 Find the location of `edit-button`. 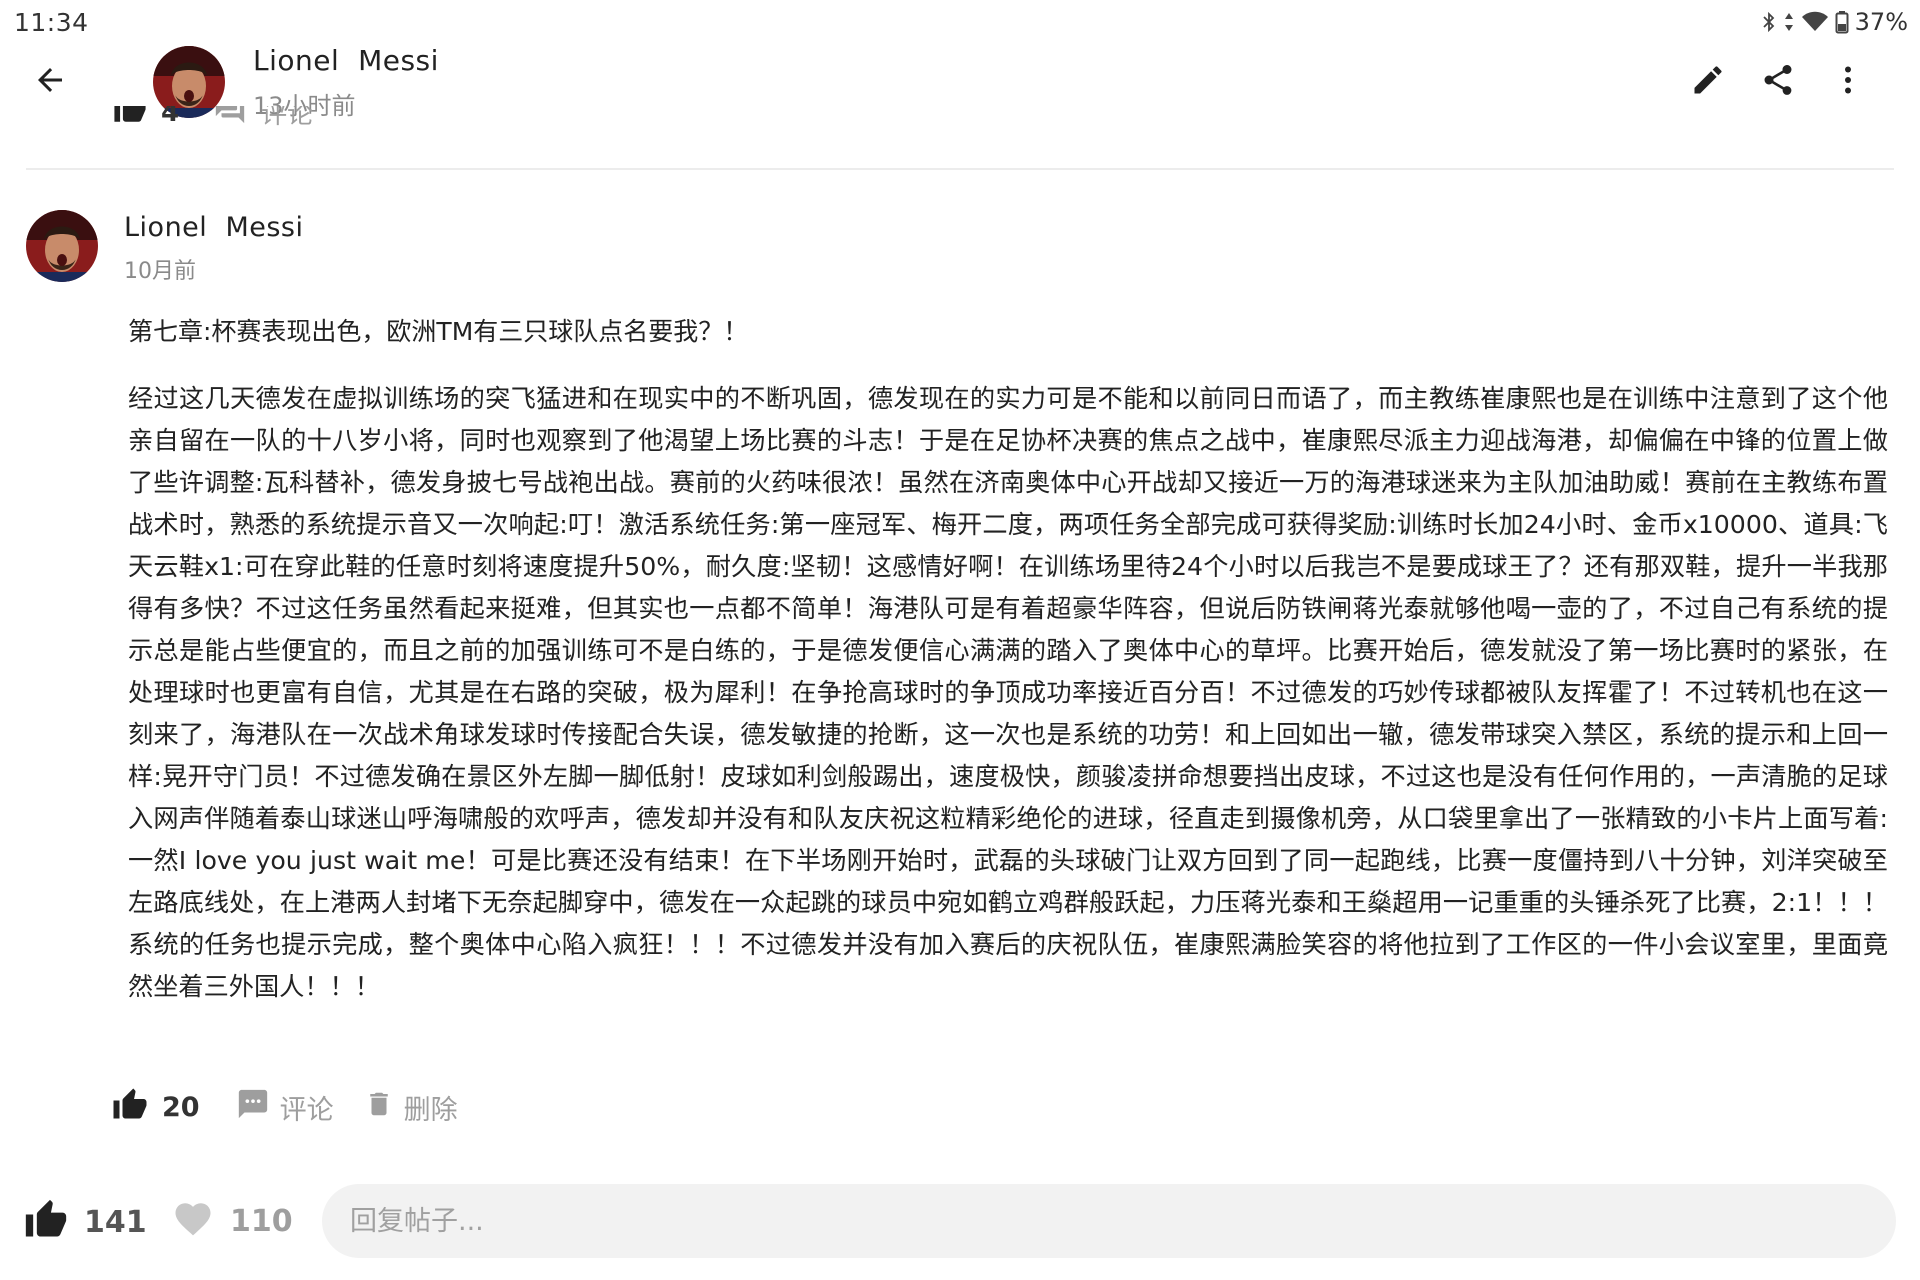

edit-button is located at coordinates (1708, 82).